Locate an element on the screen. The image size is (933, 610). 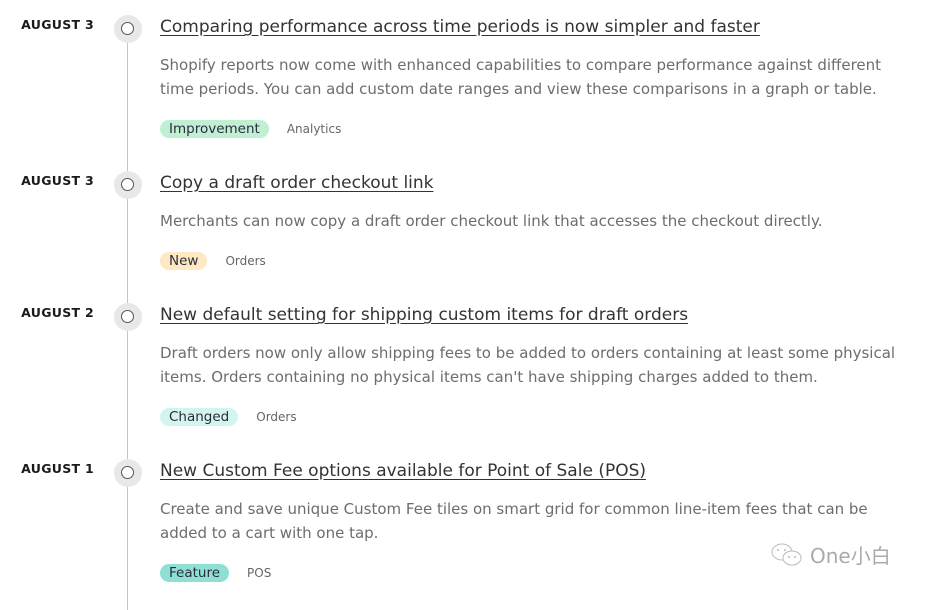
watermark-text: One小白 is located at coordinates (850, 556).